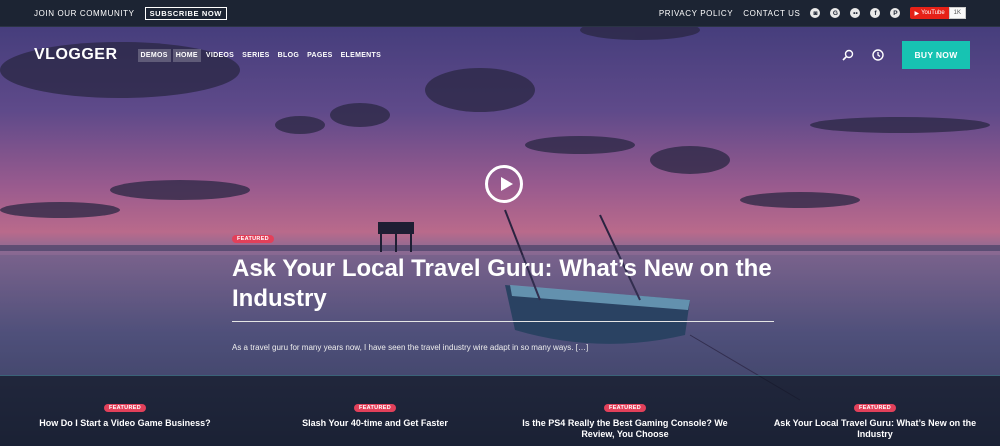 This screenshot has width=1000, height=446. I want to click on community-label: JOIN OUR COMMUNITY, so click(84, 13).